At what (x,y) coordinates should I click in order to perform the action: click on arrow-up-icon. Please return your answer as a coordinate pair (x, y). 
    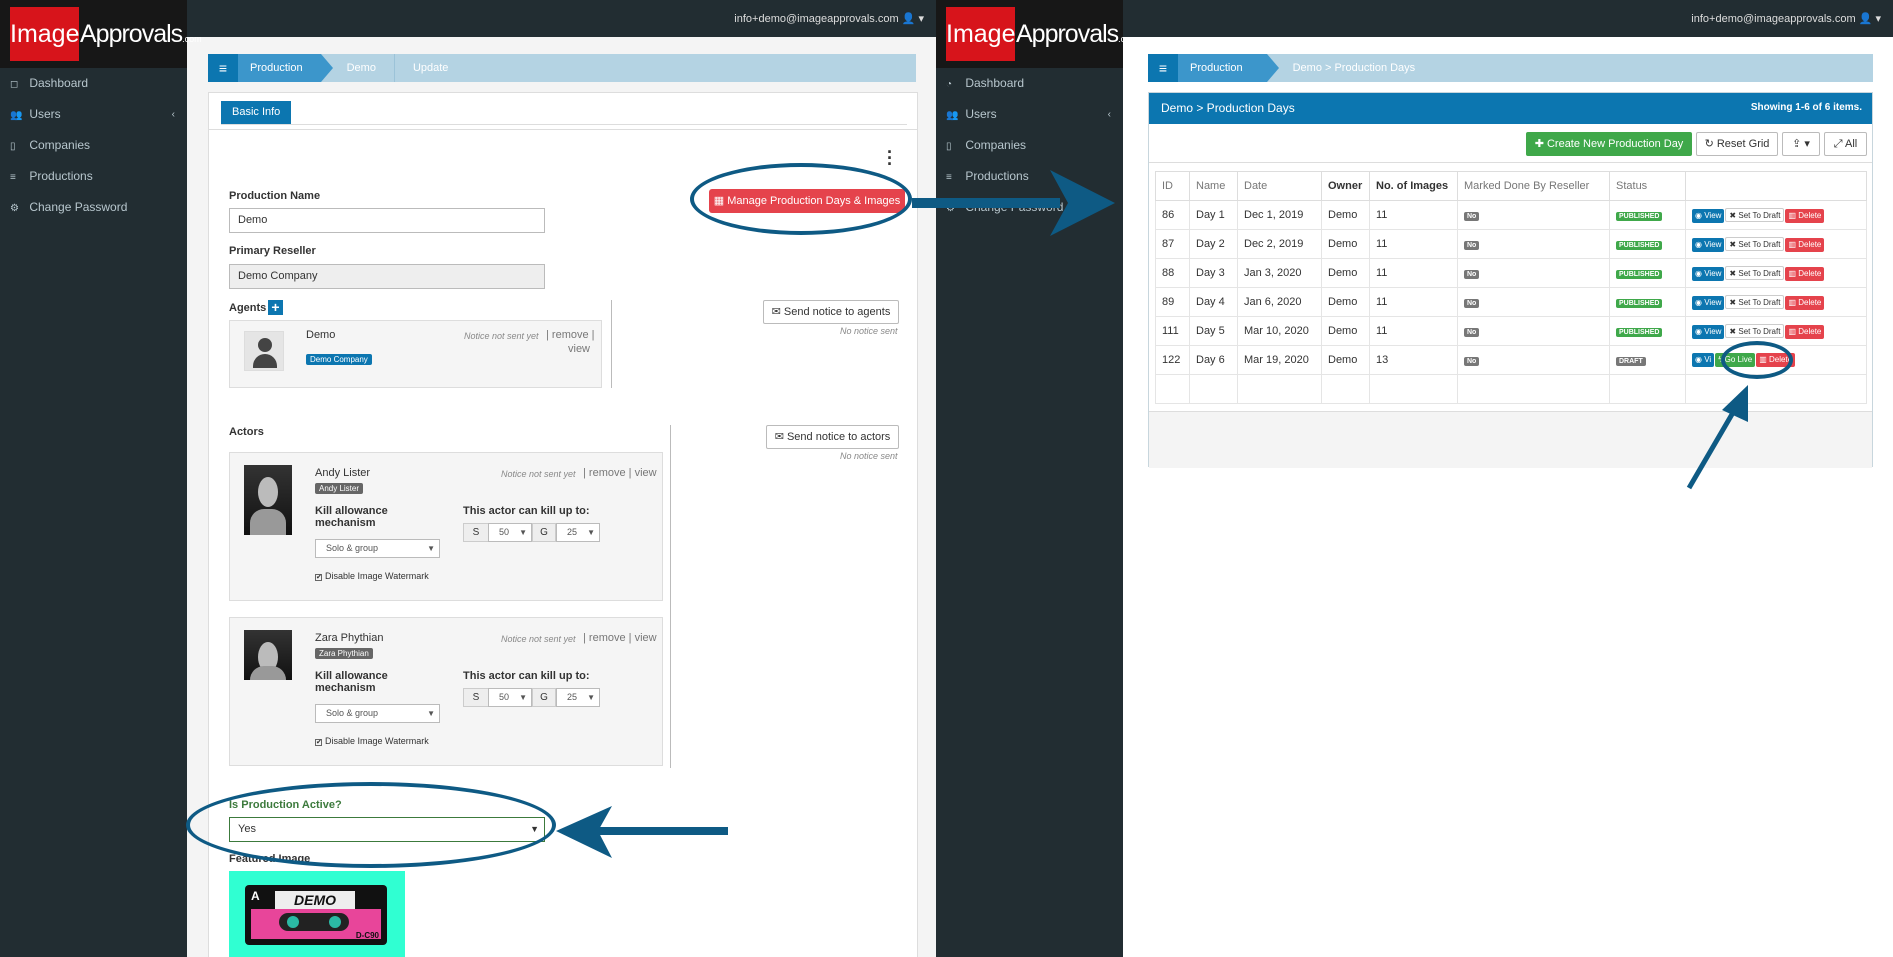
    Looking at the image, I should click on (1735, 403).